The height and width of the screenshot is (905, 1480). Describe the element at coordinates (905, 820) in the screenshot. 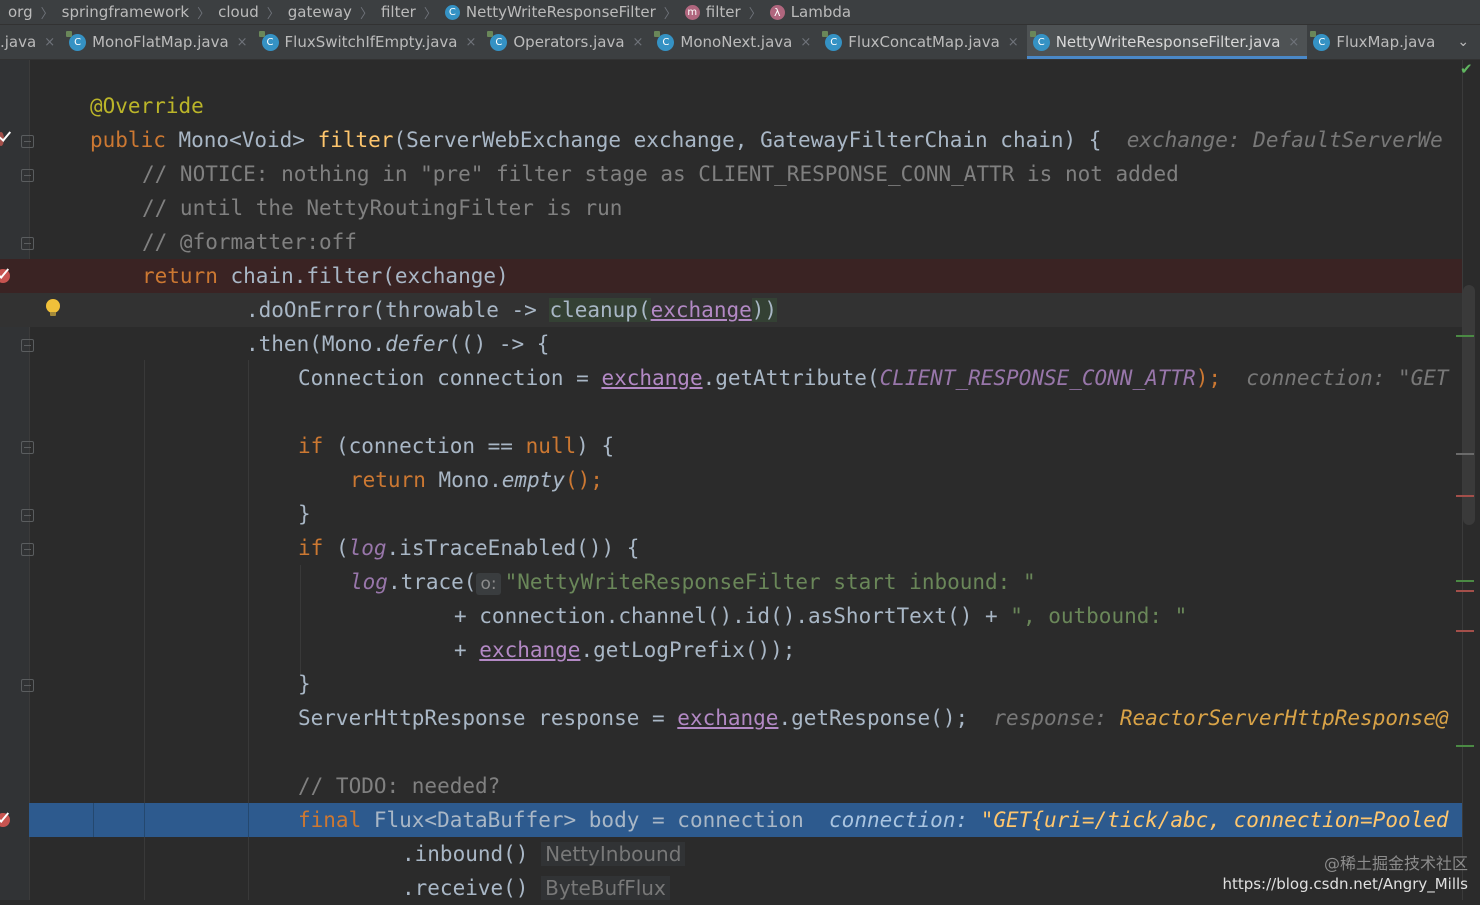

I see `debug-value-hint: connection:` at that location.